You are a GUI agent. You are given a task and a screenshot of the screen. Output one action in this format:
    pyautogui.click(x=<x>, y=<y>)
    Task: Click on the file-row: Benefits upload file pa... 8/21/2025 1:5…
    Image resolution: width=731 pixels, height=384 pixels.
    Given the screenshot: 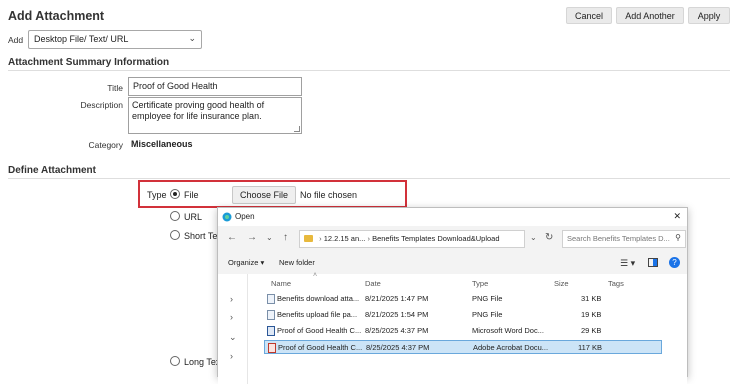 What is the action you would take?
    pyautogui.click(x=463, y=315)
    